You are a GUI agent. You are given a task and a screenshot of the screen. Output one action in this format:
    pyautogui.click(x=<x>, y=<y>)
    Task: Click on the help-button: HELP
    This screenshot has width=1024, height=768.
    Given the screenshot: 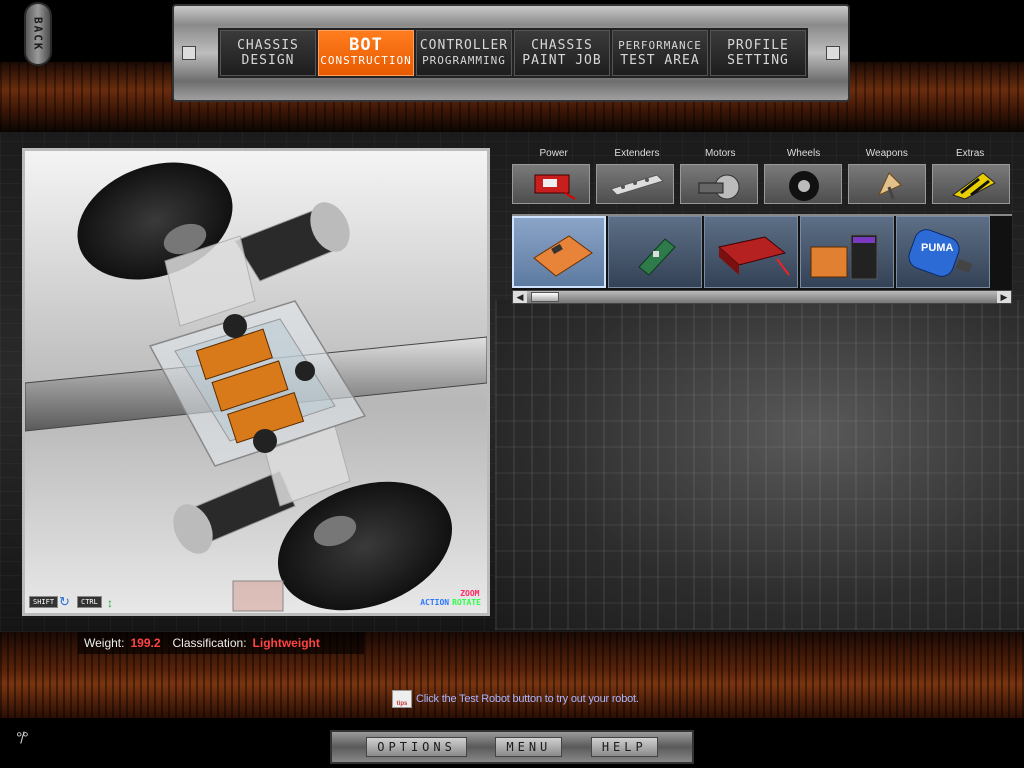 What is the action you would take?
    pyautogui.click(x=624, y=747)
    